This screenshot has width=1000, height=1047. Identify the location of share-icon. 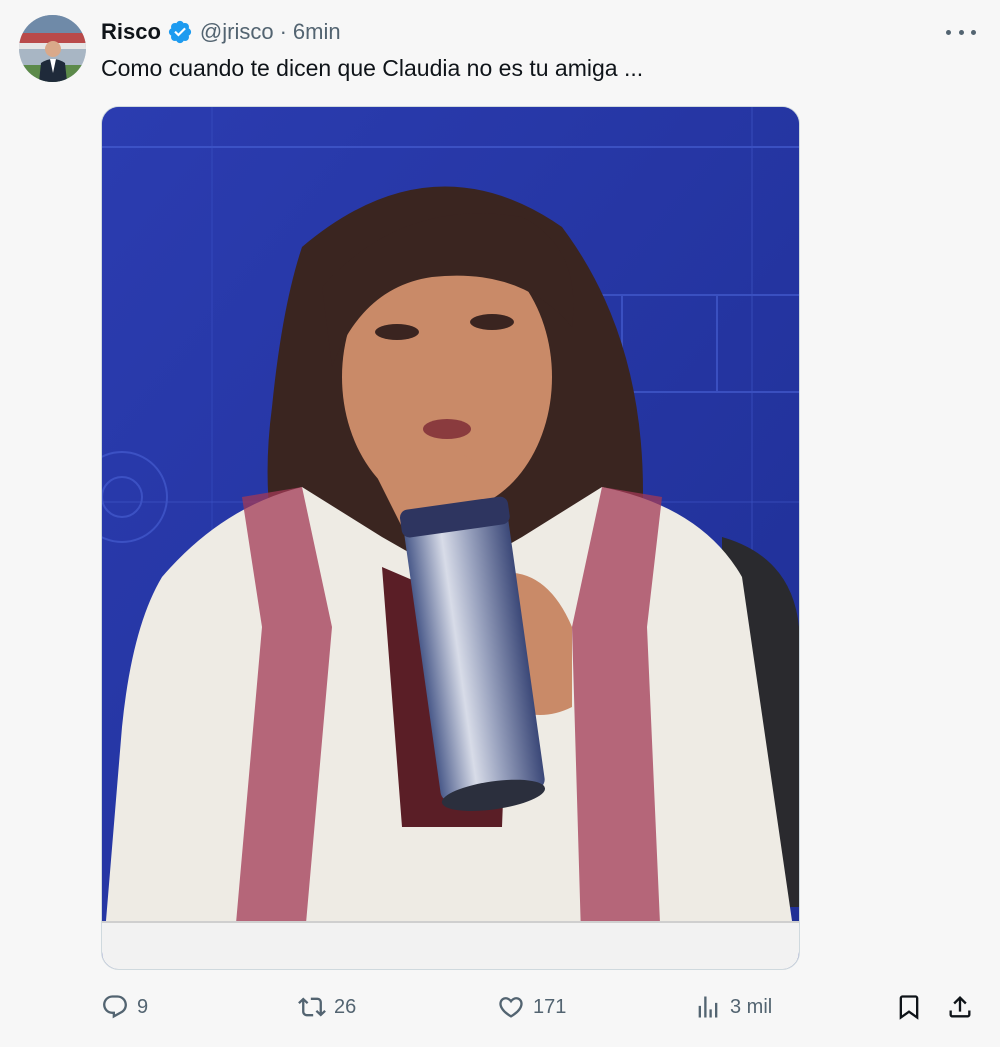
(960, 1007).